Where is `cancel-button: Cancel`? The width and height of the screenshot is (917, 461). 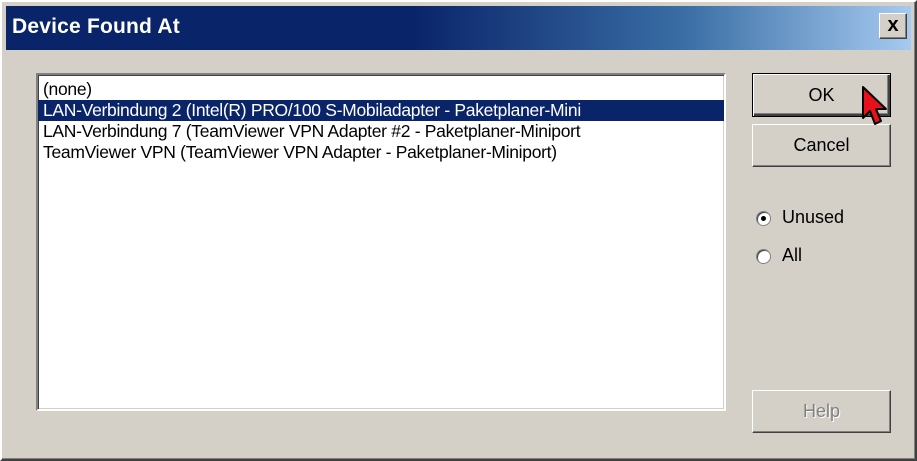
cancel-button: Cancel is located at coordinates (821, 145).